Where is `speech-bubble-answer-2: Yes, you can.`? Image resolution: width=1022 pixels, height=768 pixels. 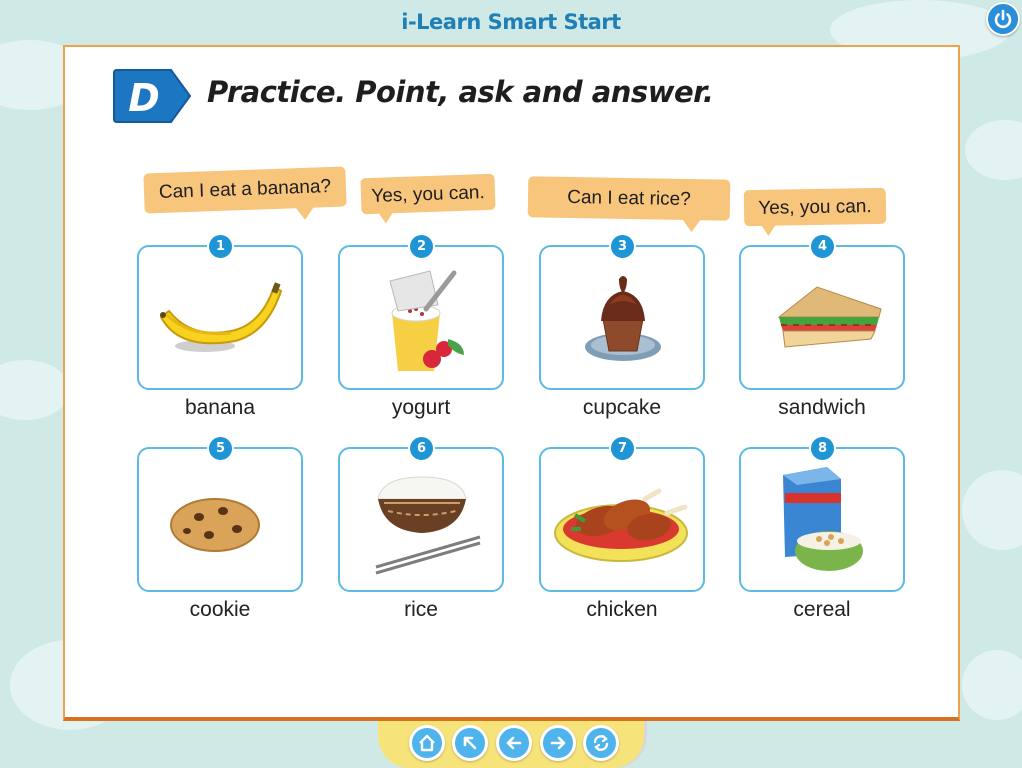 speech-bubble-answer-2: Yes, you can. is located at coordinates (815, 211).